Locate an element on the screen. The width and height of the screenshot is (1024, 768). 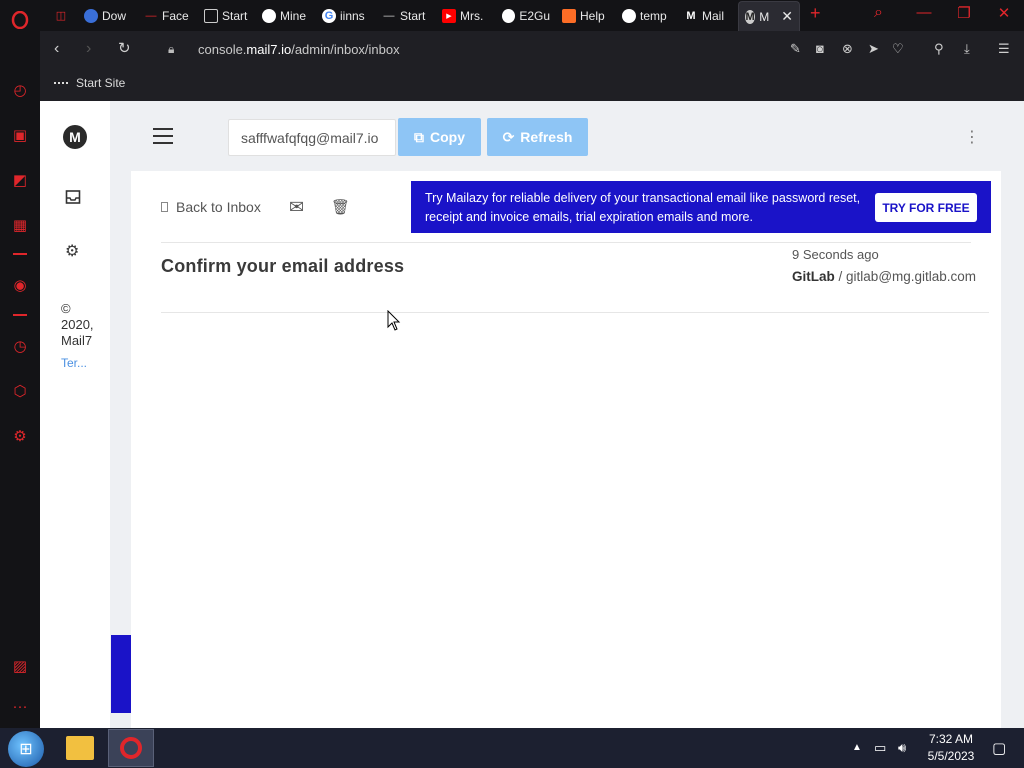
minimize-icon: — is located at coordinates (924, 12).